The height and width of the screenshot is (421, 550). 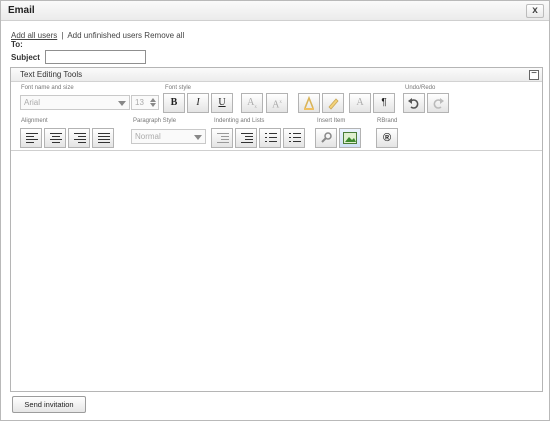 I want to click on indent-icon, so click(x=247, y=138).